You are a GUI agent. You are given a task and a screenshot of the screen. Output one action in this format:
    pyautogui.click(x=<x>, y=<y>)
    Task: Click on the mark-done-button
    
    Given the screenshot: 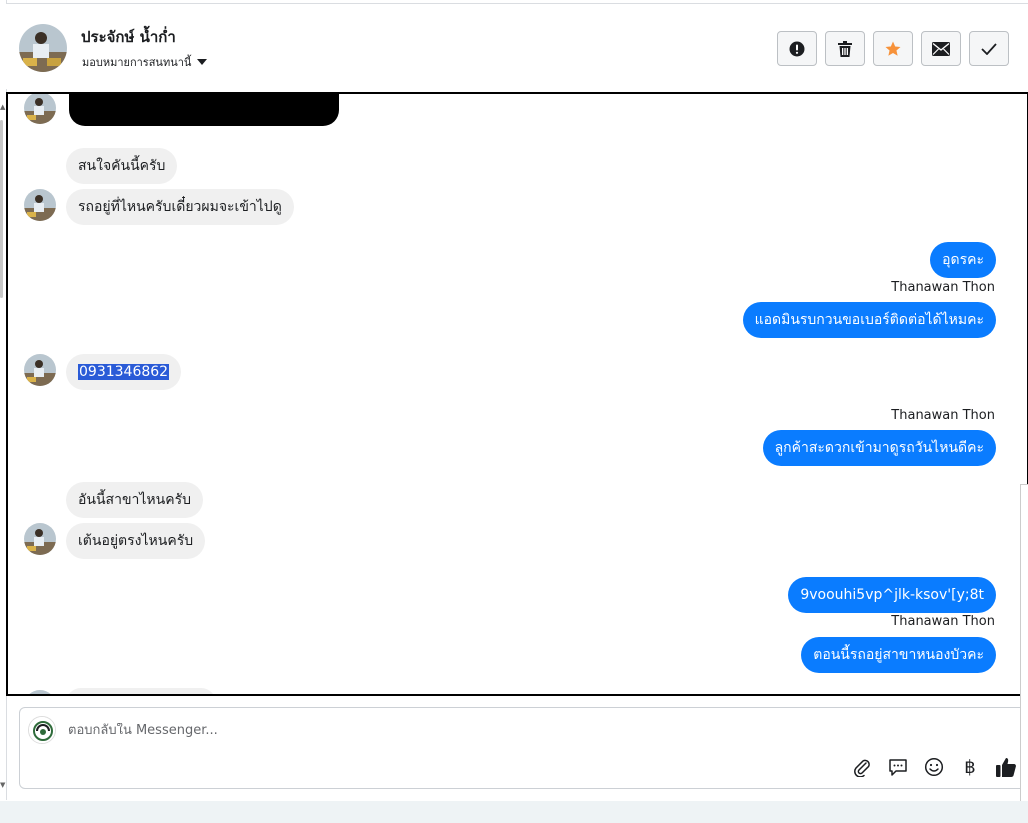 What is the action you would take?
    pyautogui.click(x=989, y=48)
    